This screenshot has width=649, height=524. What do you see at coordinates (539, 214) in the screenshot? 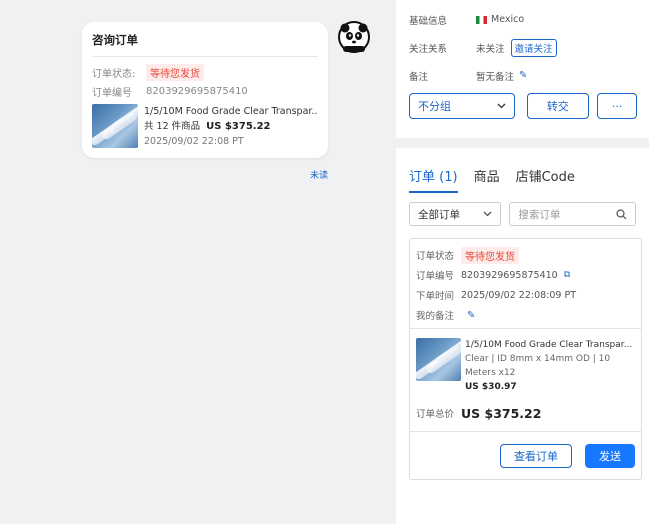
I see `search-placeholder: 搜索订单` at bounding box center [539, 214].